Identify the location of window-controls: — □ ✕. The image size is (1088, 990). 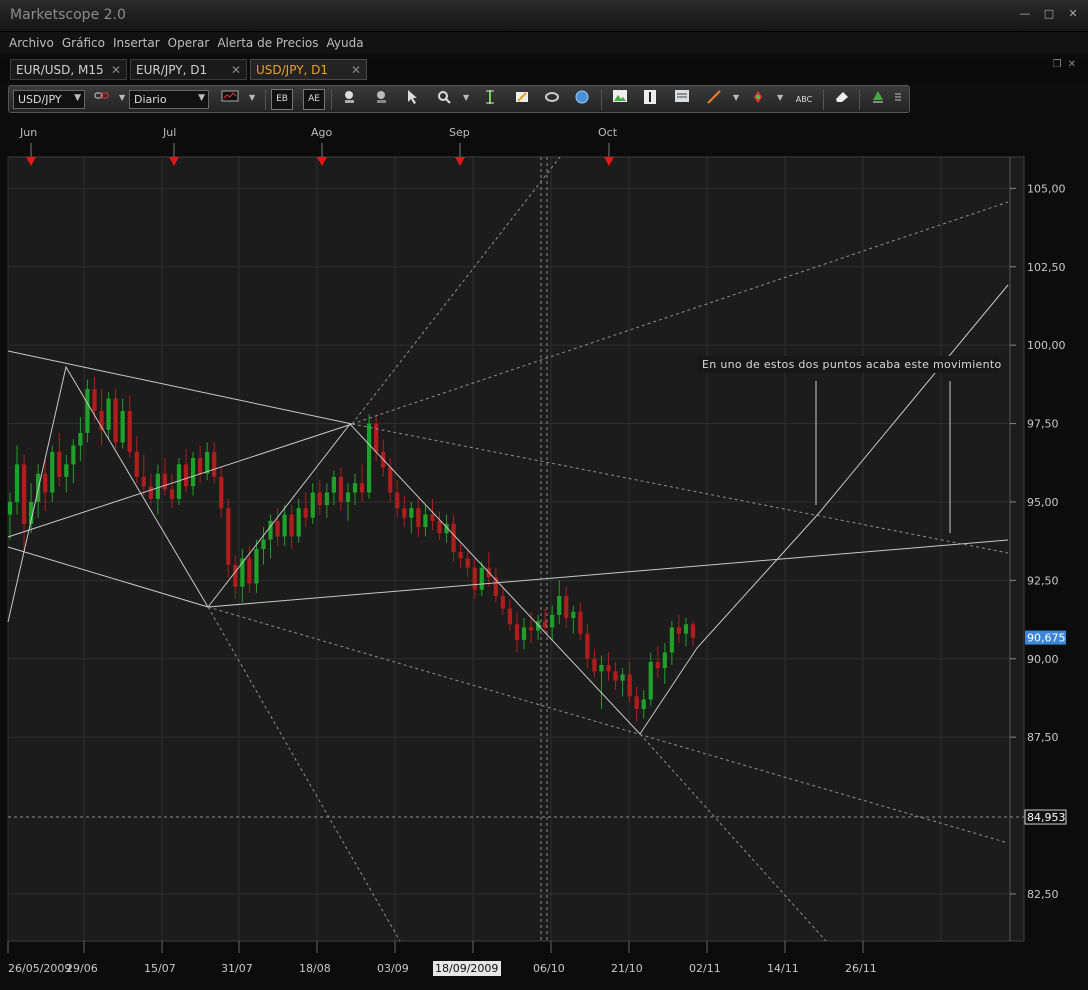
(1049, 14).